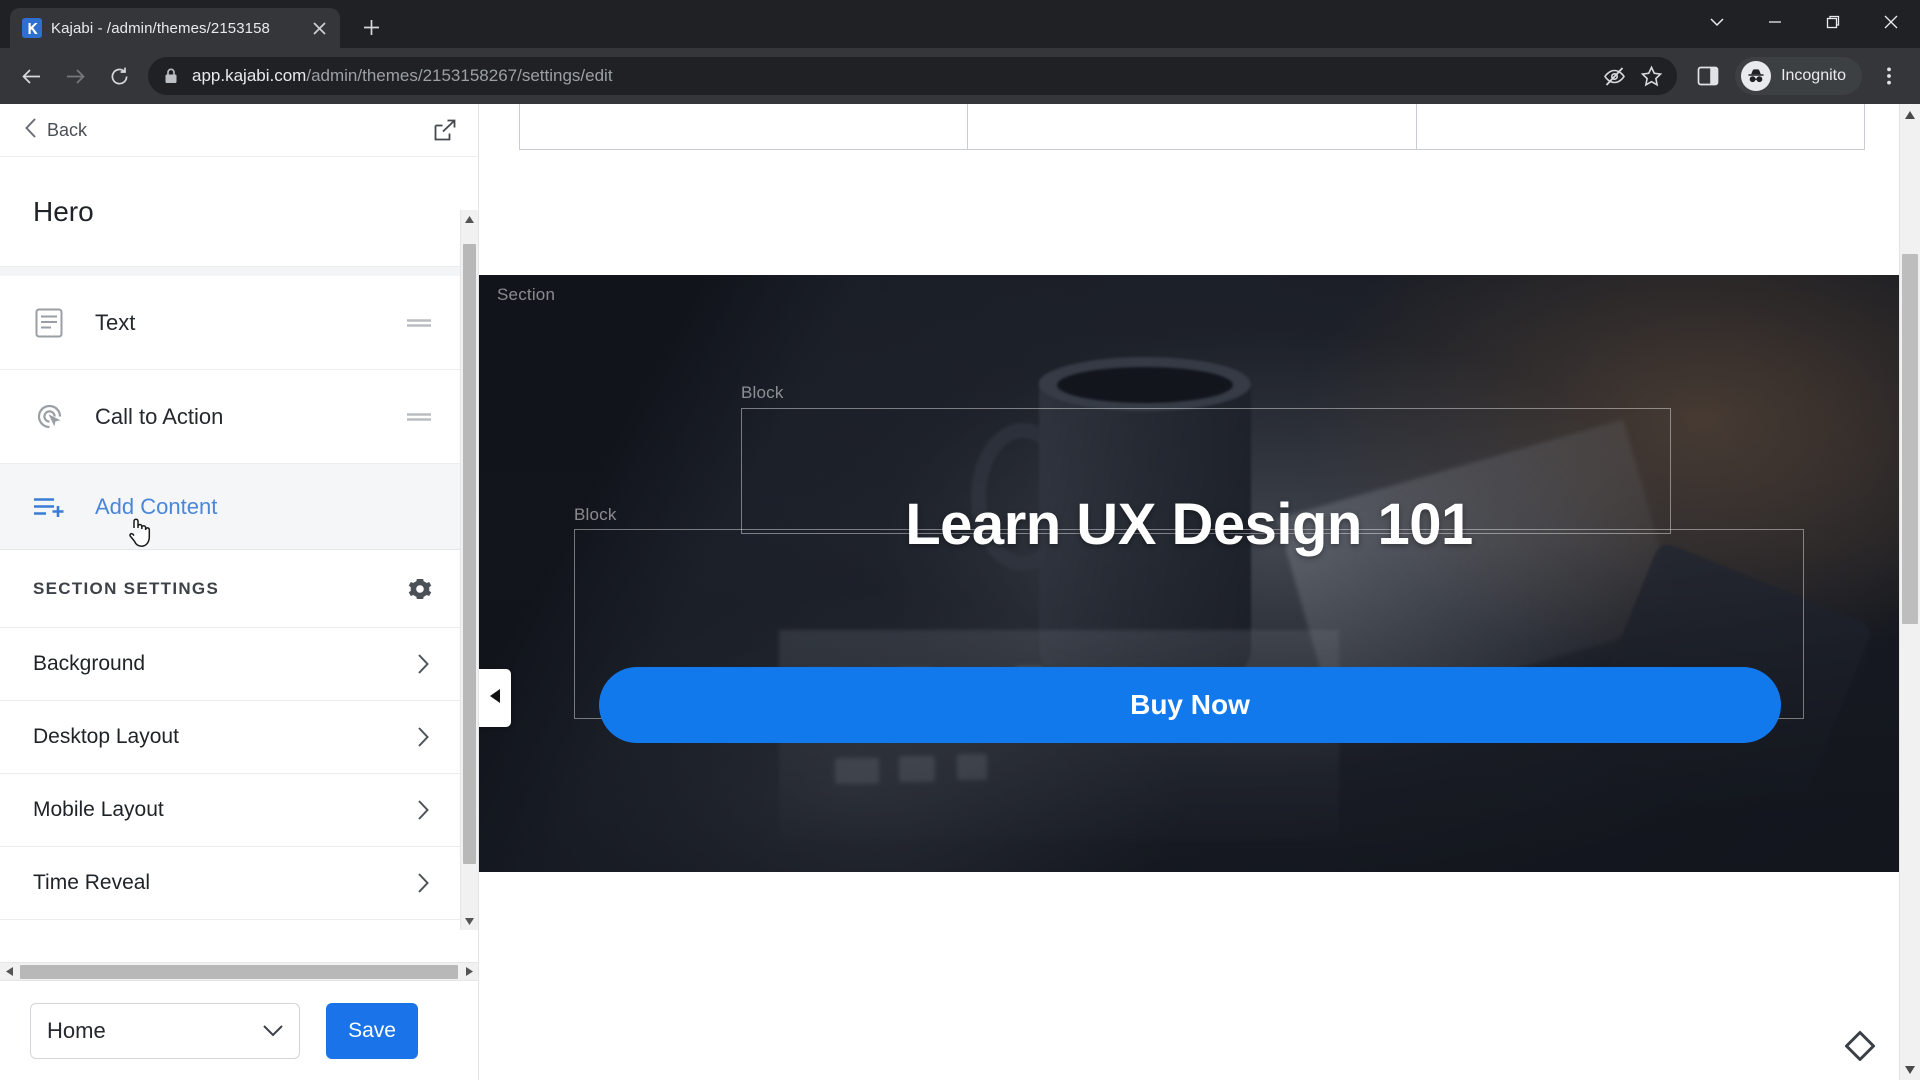  Describe the element at coordinates (1717, 22) in the screenshot. I see `tab-search-icon` at that location.